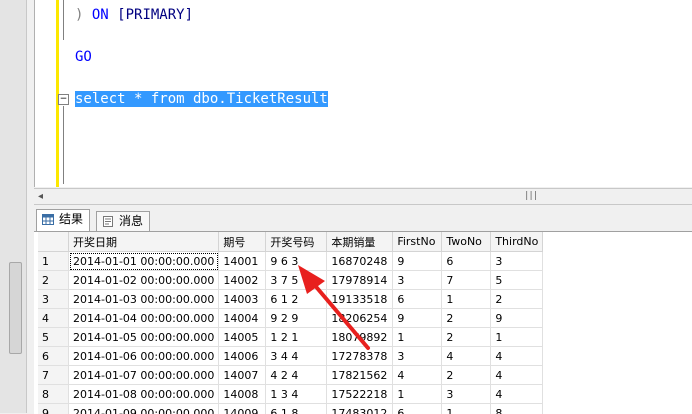 The image size is (692, 414). Describe the element at coordinates (296, 337) in the screenshot. I see `table-cell: 1 2 1` at that location.